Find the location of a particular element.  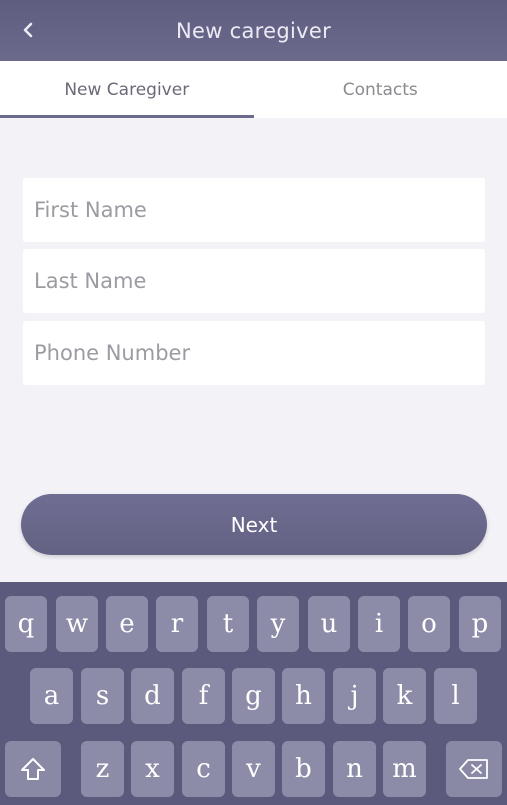

key-m: m is located at coordinates (404, 769).